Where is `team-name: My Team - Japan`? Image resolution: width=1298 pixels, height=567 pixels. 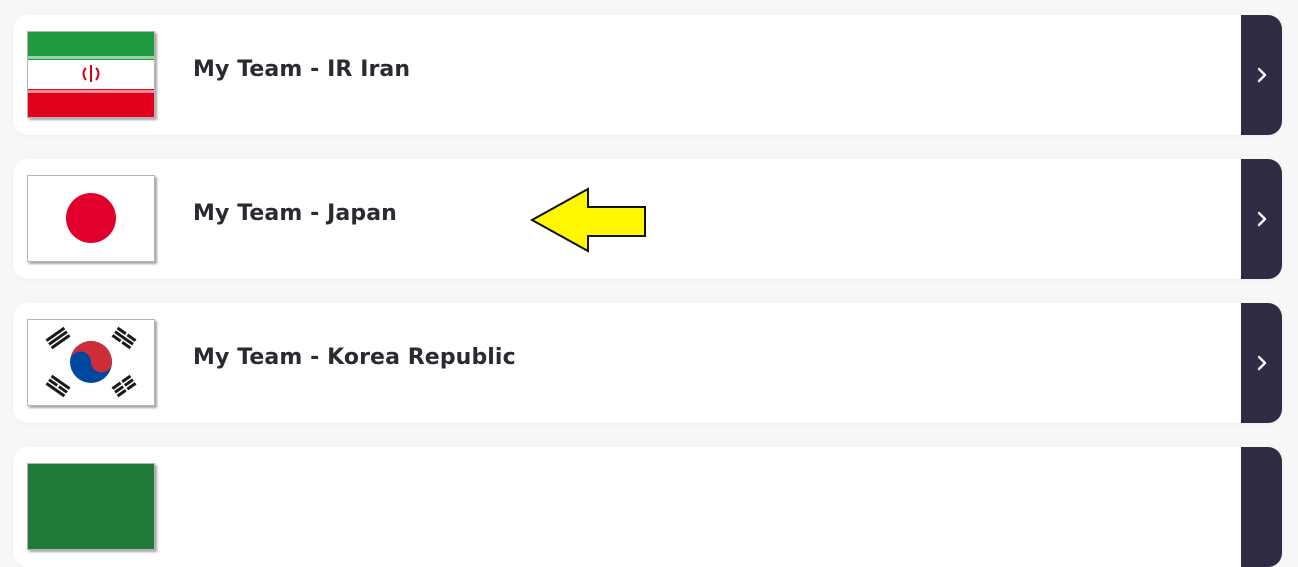 team-name: My Team - Japan is located at coordinates (295, 213).